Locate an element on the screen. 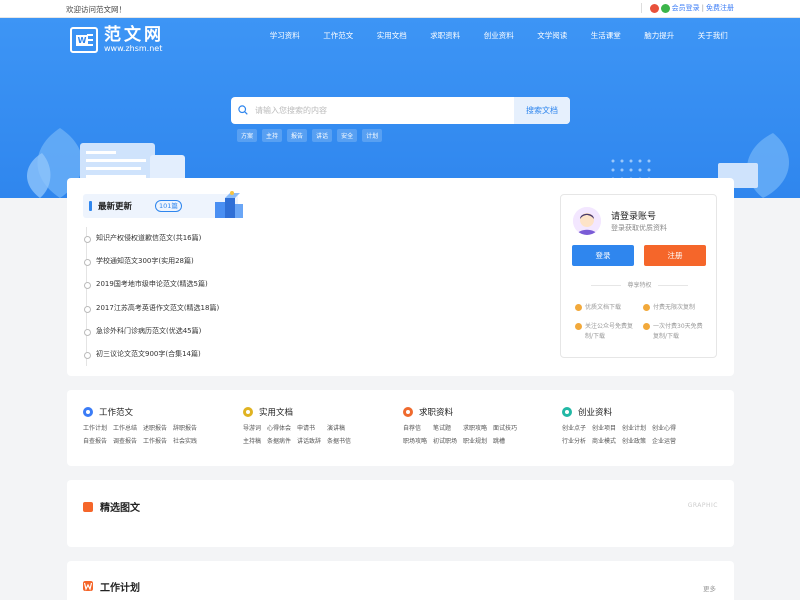  more-link: 更多 is located at coordinates (709, 588).